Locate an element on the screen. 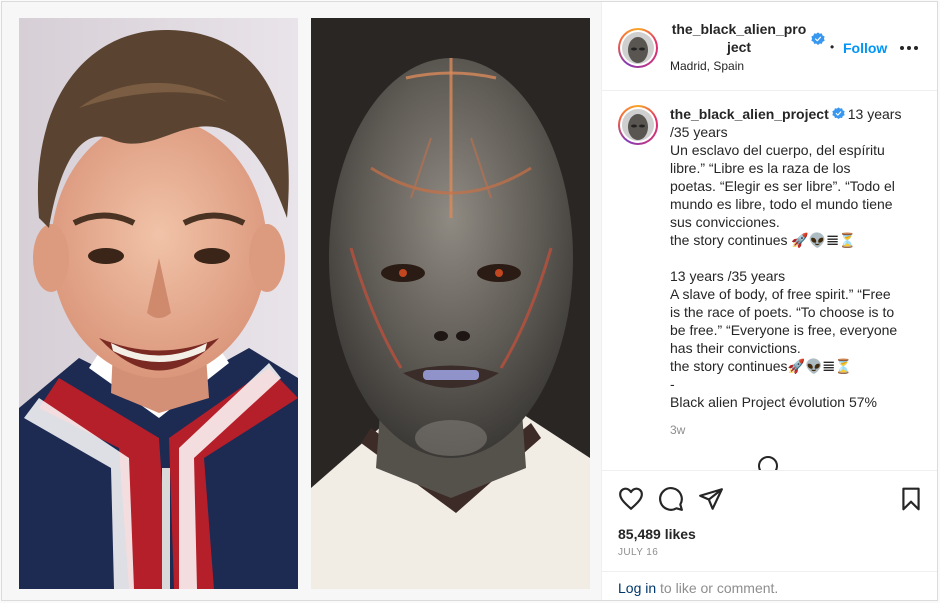  caption-line: poetas. “Elegir es ser libre”. “Todo el is located at coordinates (782, 186).